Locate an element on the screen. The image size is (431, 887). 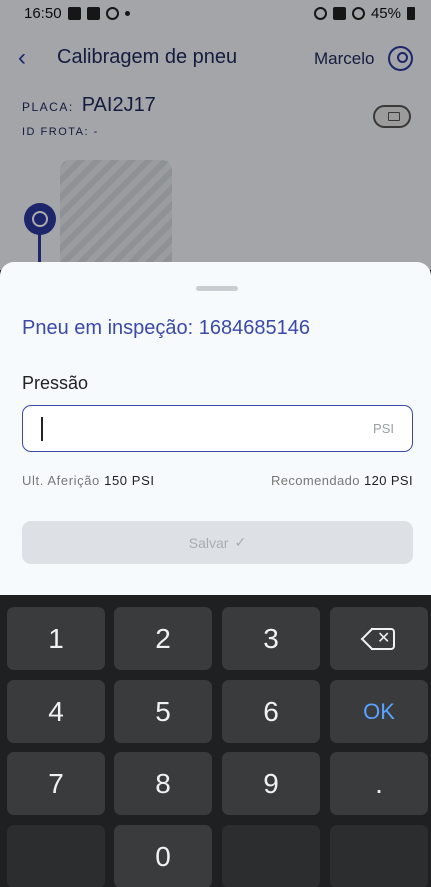
recommended-pressure: Recomendado 120 PSI is located at coordinates (342, 480).